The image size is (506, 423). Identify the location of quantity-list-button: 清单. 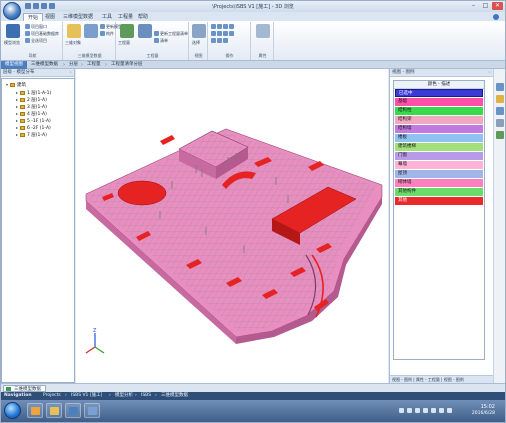
(161, 41).